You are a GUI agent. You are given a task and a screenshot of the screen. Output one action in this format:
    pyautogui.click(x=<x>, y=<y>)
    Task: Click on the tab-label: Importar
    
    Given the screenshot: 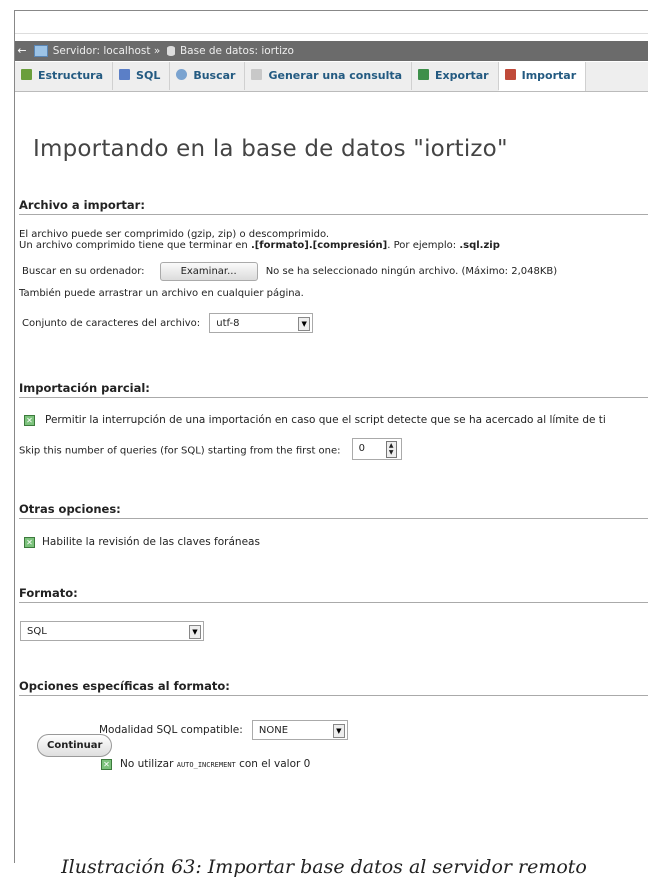 What is the action you would take?
    pyautogui.click(x=549, y=75)
    